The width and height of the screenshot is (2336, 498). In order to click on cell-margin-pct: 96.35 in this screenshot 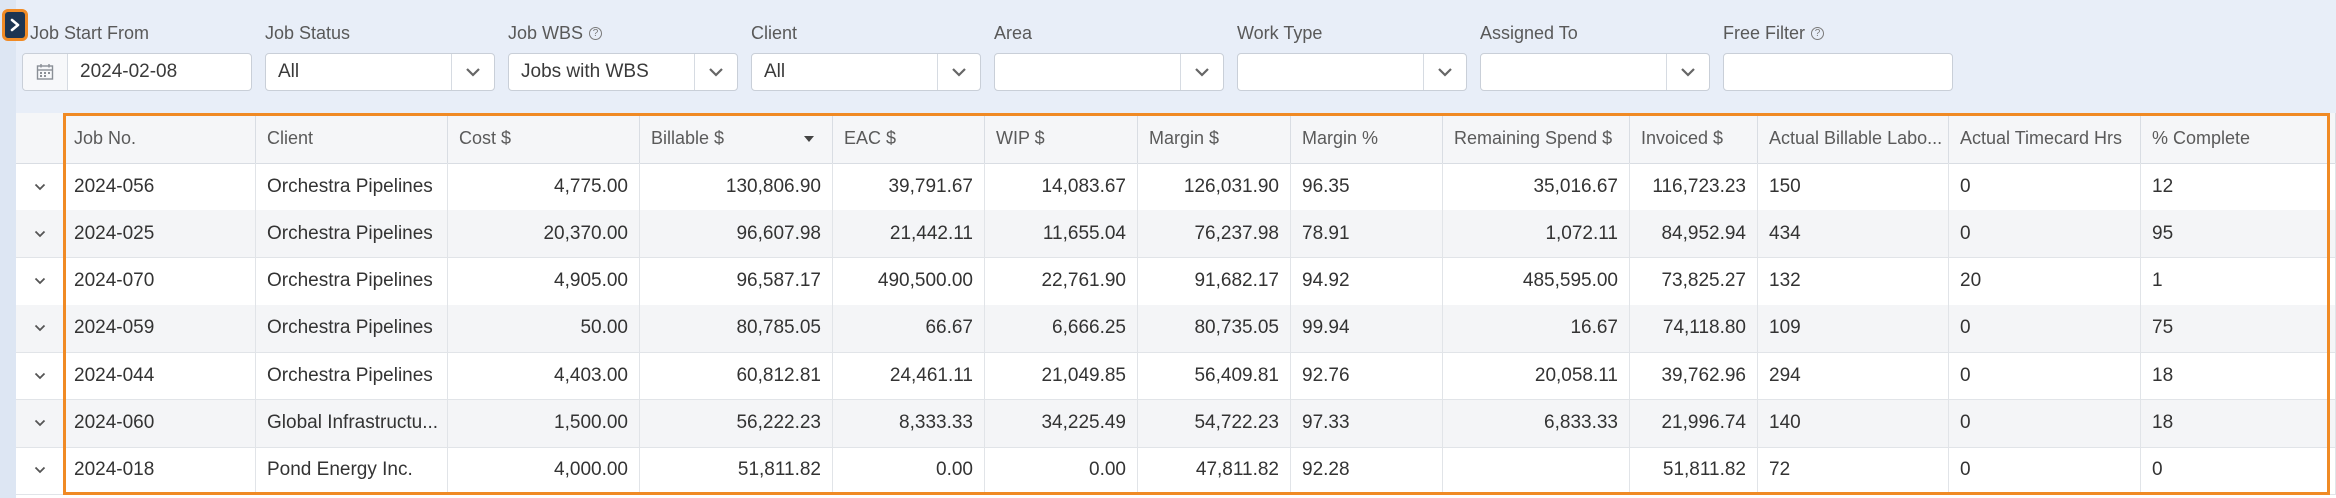, I will do `click(1367, 186)`.